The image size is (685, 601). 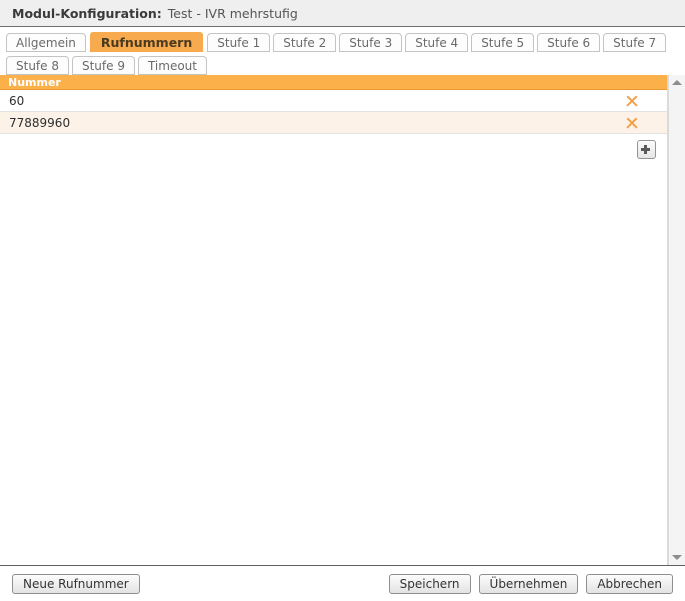 What do you see at coordinates (17, 100) in the screenshot?
I see `cell-nummer: 60` at bounding box center [17, 100].